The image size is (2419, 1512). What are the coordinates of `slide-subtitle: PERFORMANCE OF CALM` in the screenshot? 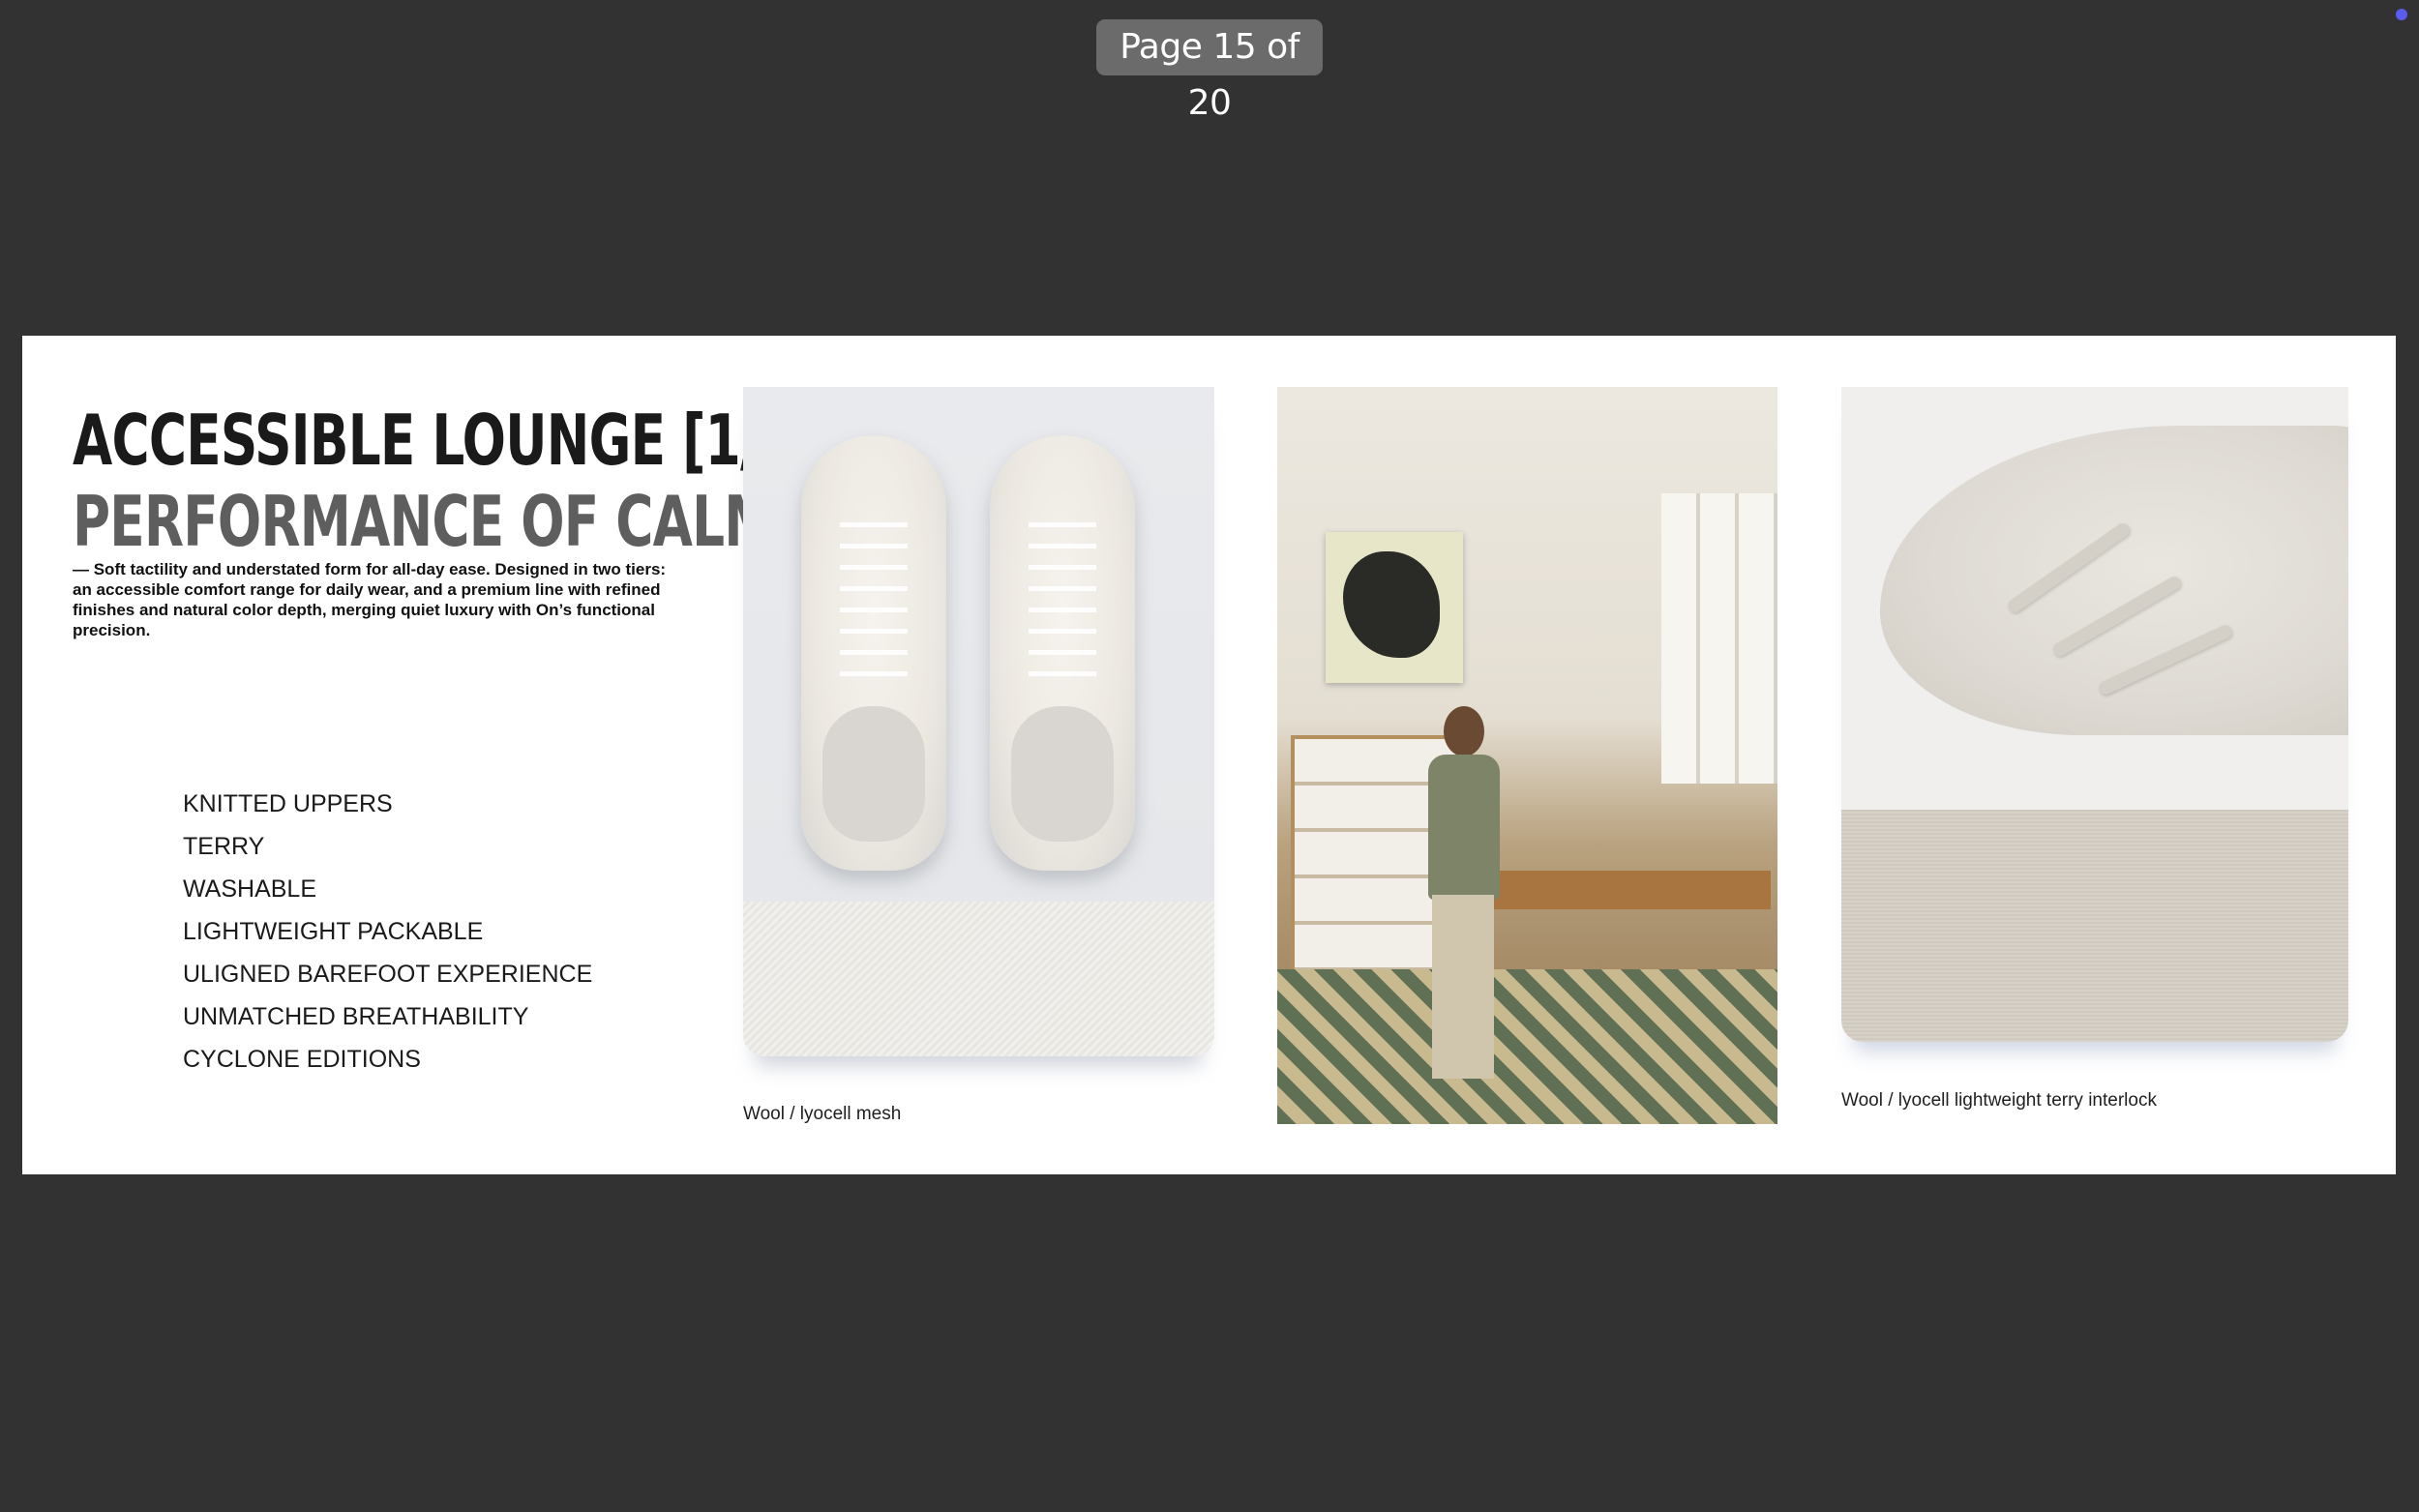 It's located at (424, 521).